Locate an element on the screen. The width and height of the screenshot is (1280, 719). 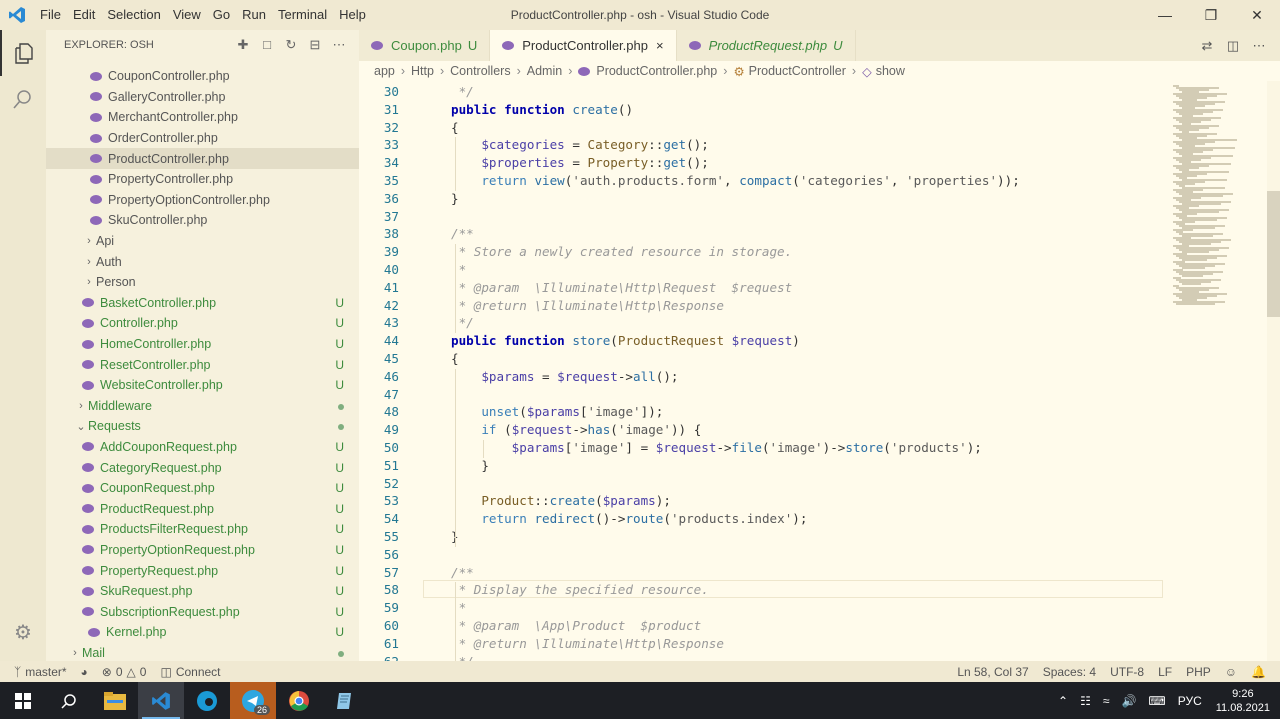
tree-file-subscriptionrequest: SubscriptionRequest.php U is located at coordinates (202, 611).